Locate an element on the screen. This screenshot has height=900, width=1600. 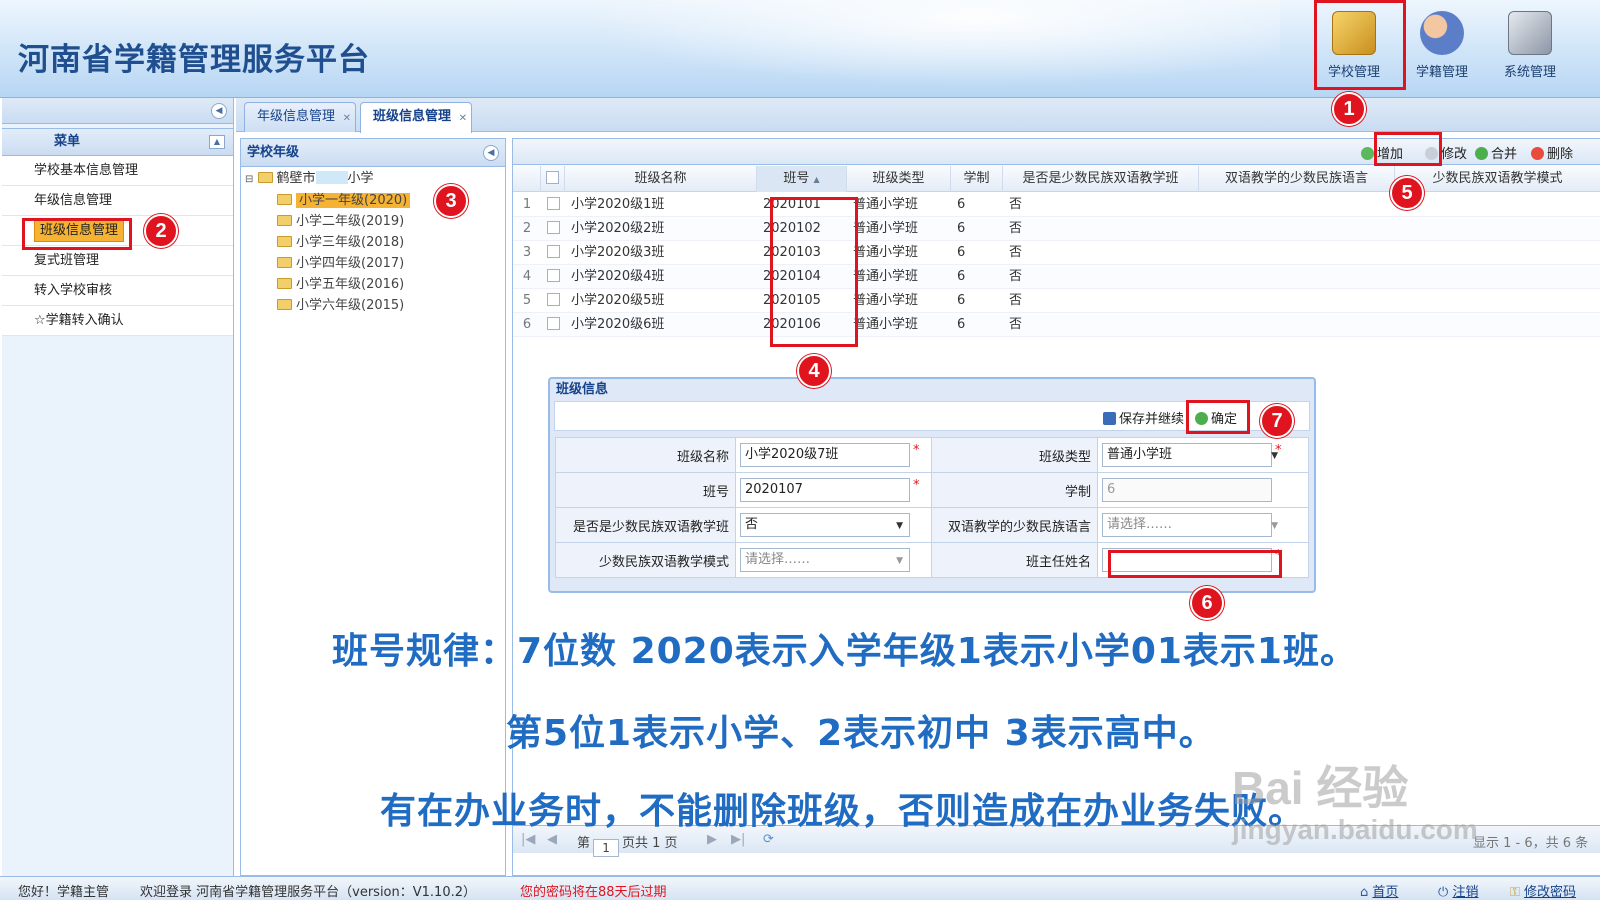
tab-grade-info: 年级信息管理 ✕ is located at coordinates (300, 117).